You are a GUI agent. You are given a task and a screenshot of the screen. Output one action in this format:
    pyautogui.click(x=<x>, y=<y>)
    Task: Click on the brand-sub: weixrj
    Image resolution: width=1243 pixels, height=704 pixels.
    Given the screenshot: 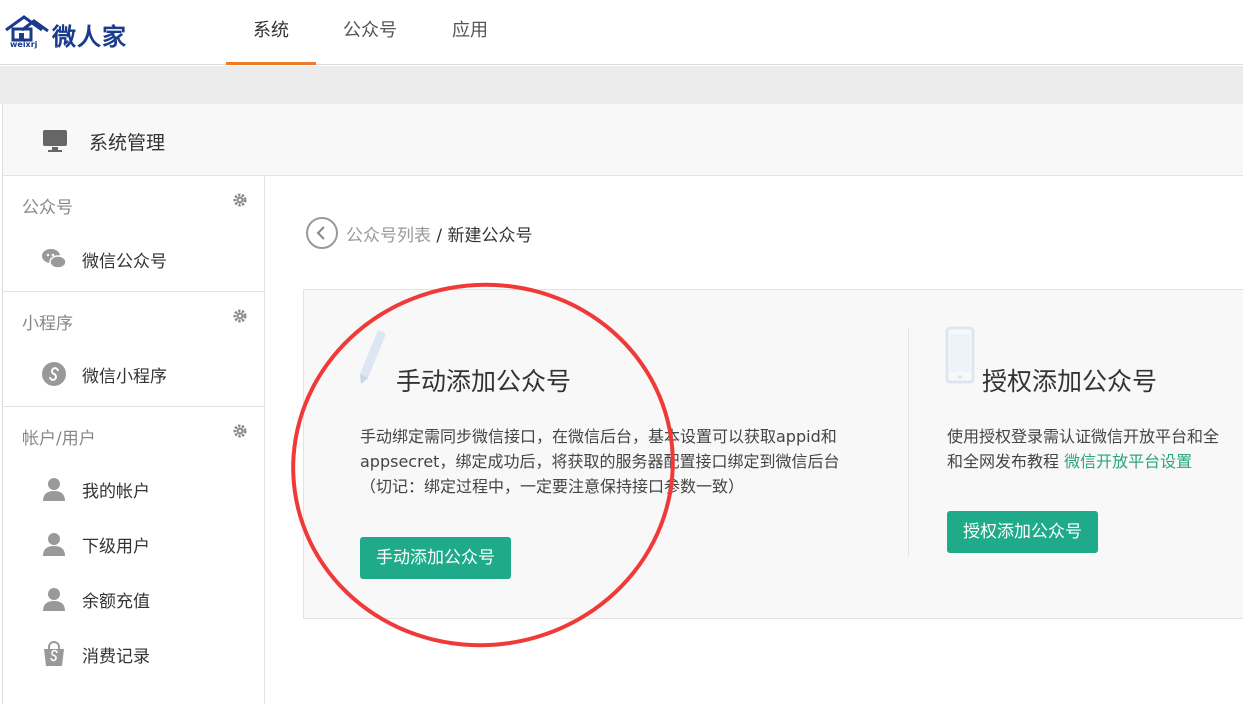 What is the action you would take?
    pyautogui.click(x=24, y=44)
    